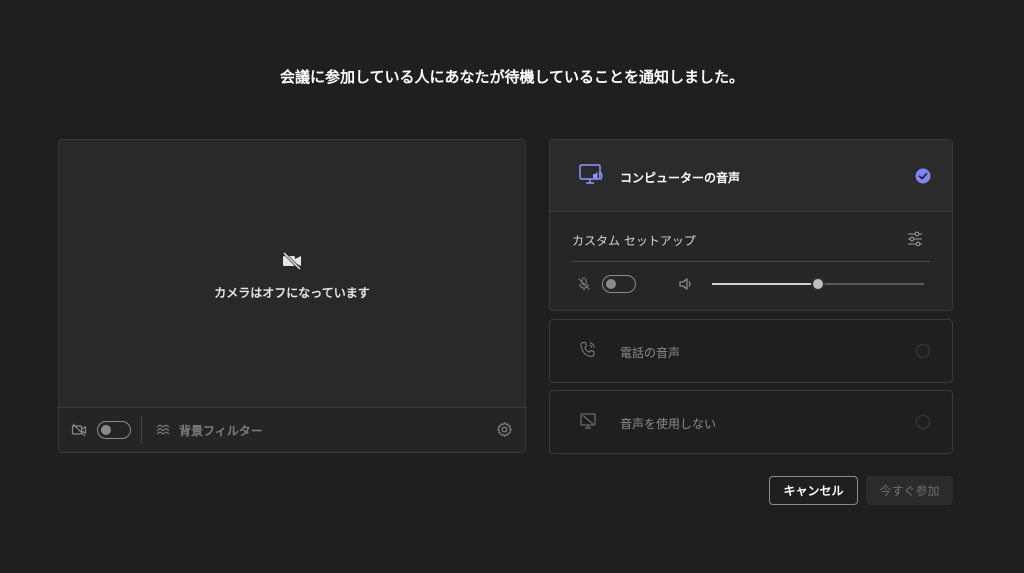 The height and width of the screenshot is (573, 1024). Describe the element at coordinates (923, 351) in the screenshot. I see `phone-audio-radio` at that location.